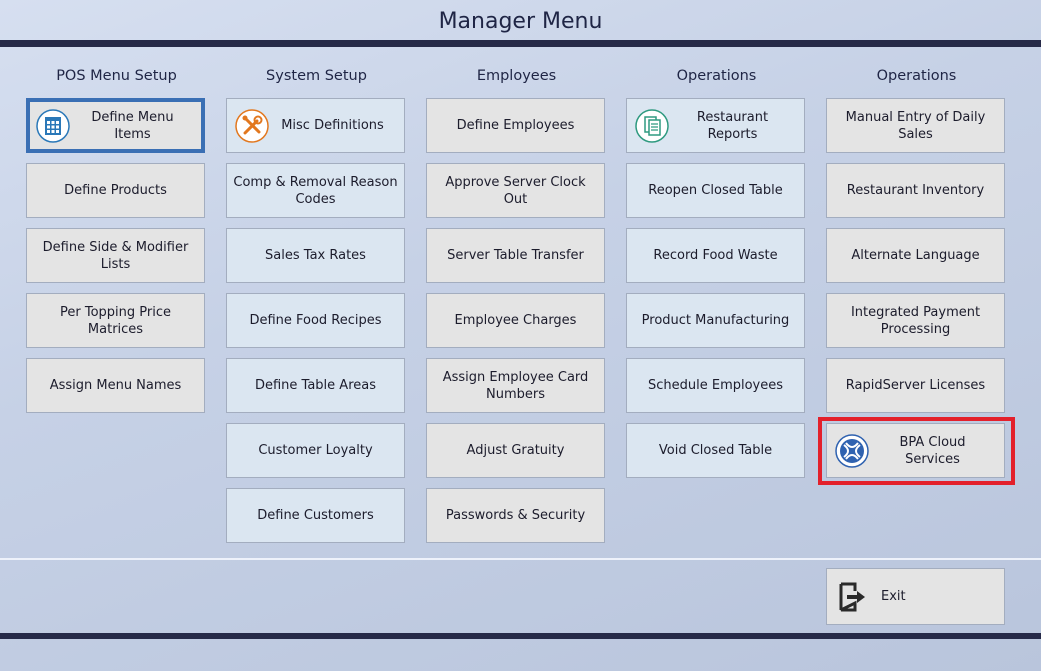 The height and width of the screenshot is (671, 1041). Describe the element at coordinates (915, 125) in the screenshot. I see `manual-entry-daily-sales-button: Manual Entry of Daily Sales` at that location.